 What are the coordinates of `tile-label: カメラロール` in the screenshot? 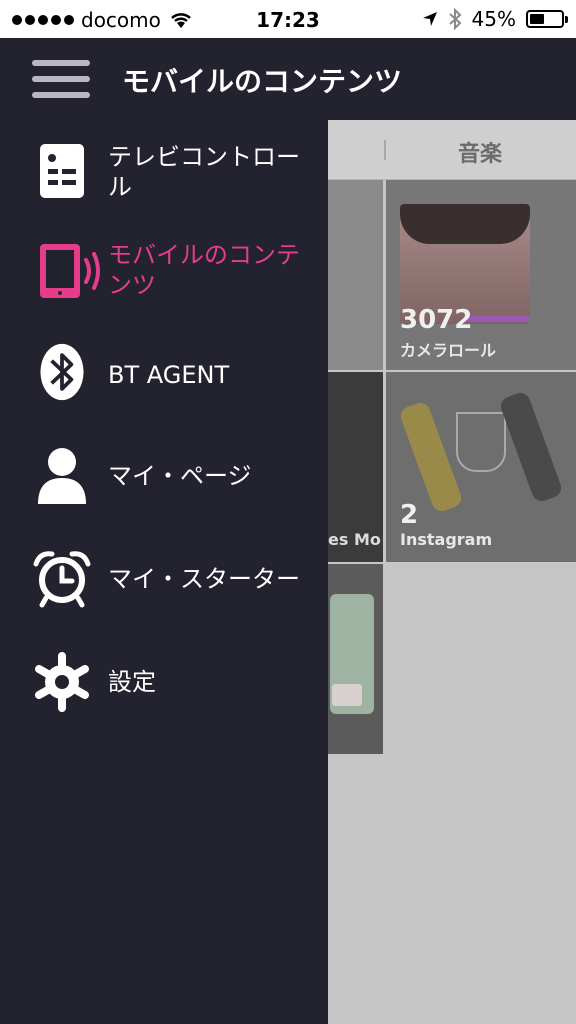 It's located at (448, 350).